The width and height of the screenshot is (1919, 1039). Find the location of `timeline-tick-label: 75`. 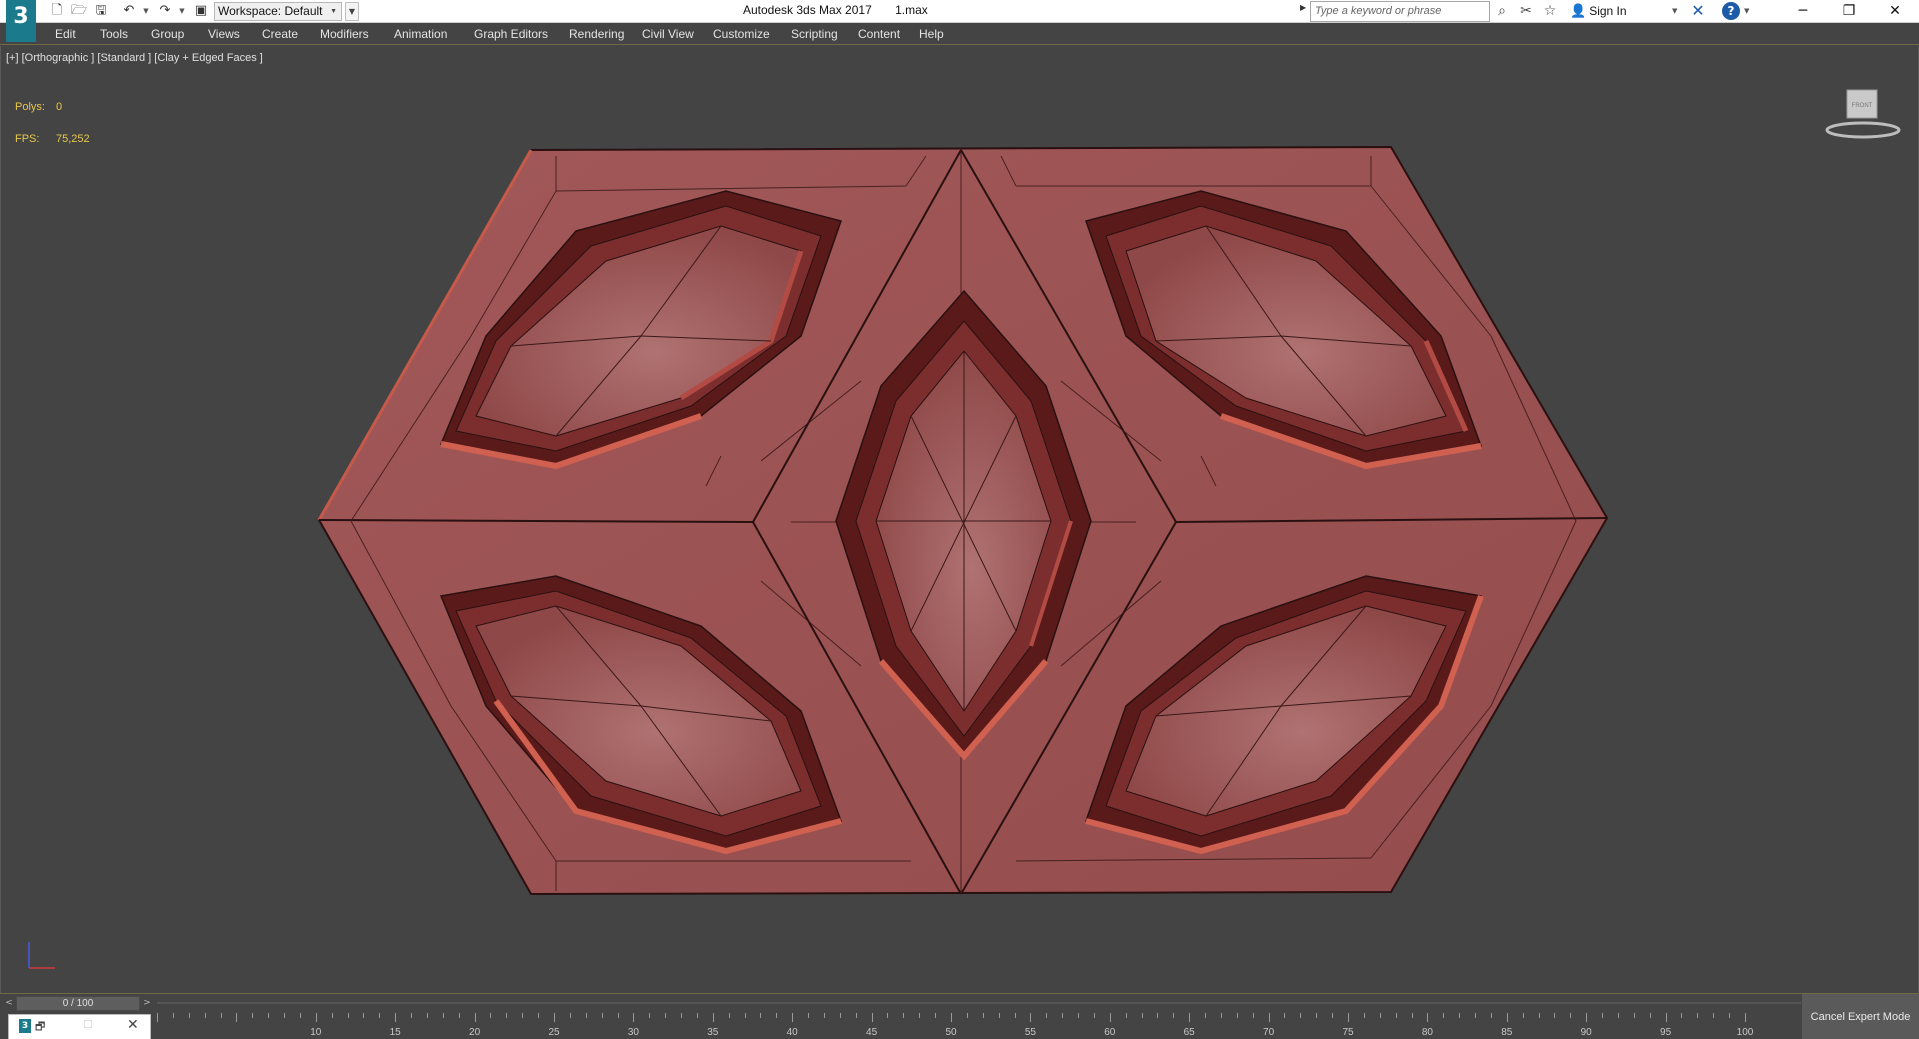

timeline-tick-label: 75 is located at coordinates (1348, 1032).